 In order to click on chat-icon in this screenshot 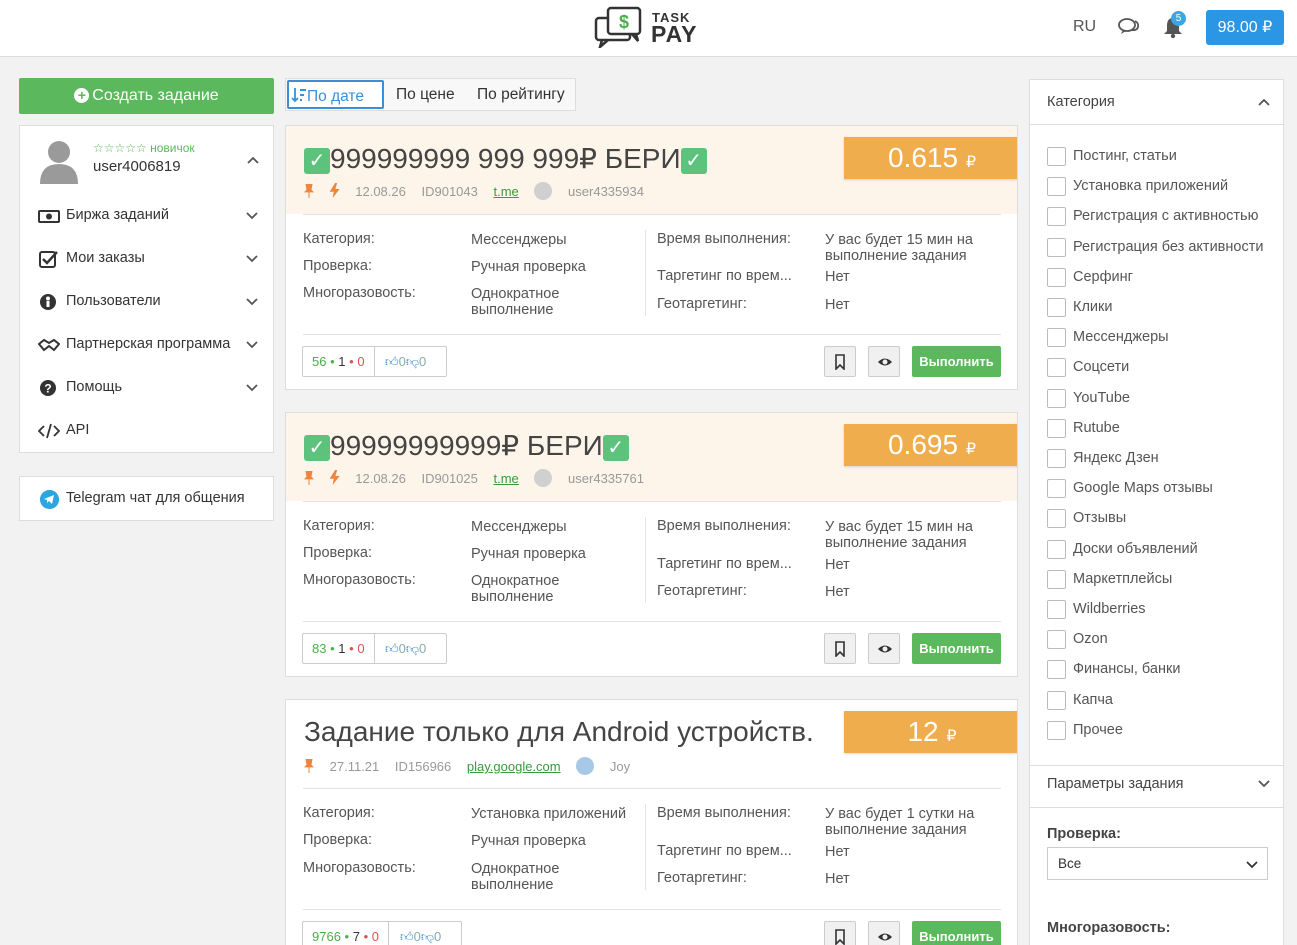, I will do `click(1129, 27)`.